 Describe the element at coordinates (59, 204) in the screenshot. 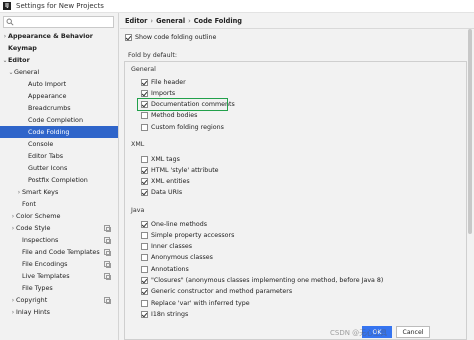

I see `sidebar-item-font: Font` at that location.